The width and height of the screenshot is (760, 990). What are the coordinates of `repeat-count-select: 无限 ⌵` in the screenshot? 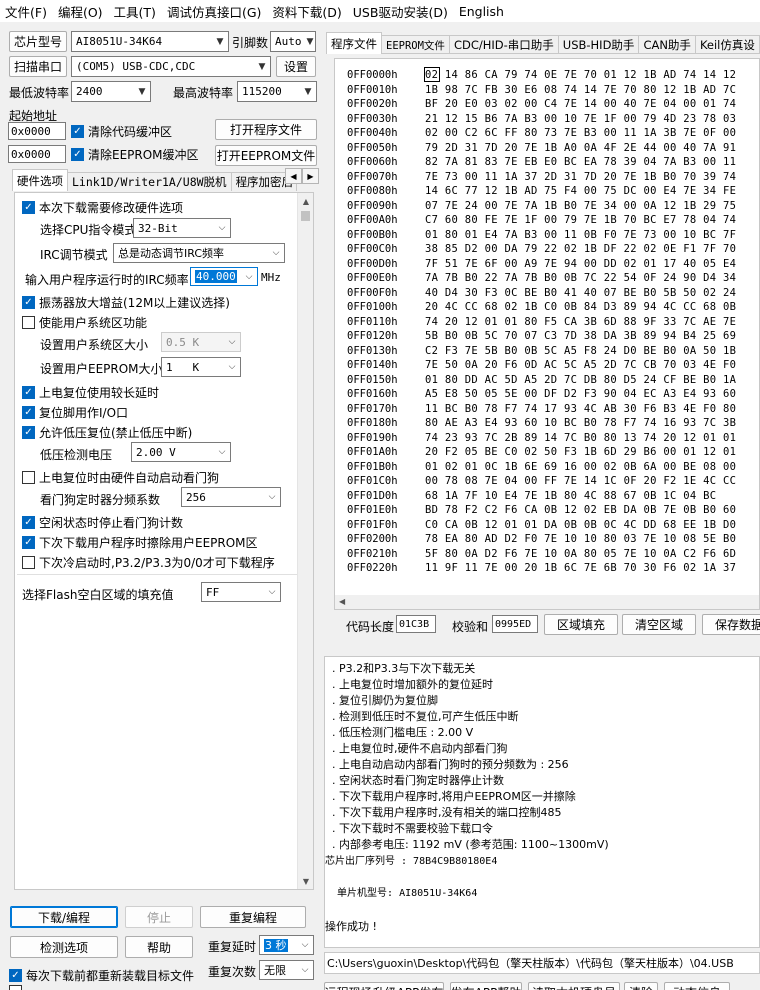 It's located at (286, 970).